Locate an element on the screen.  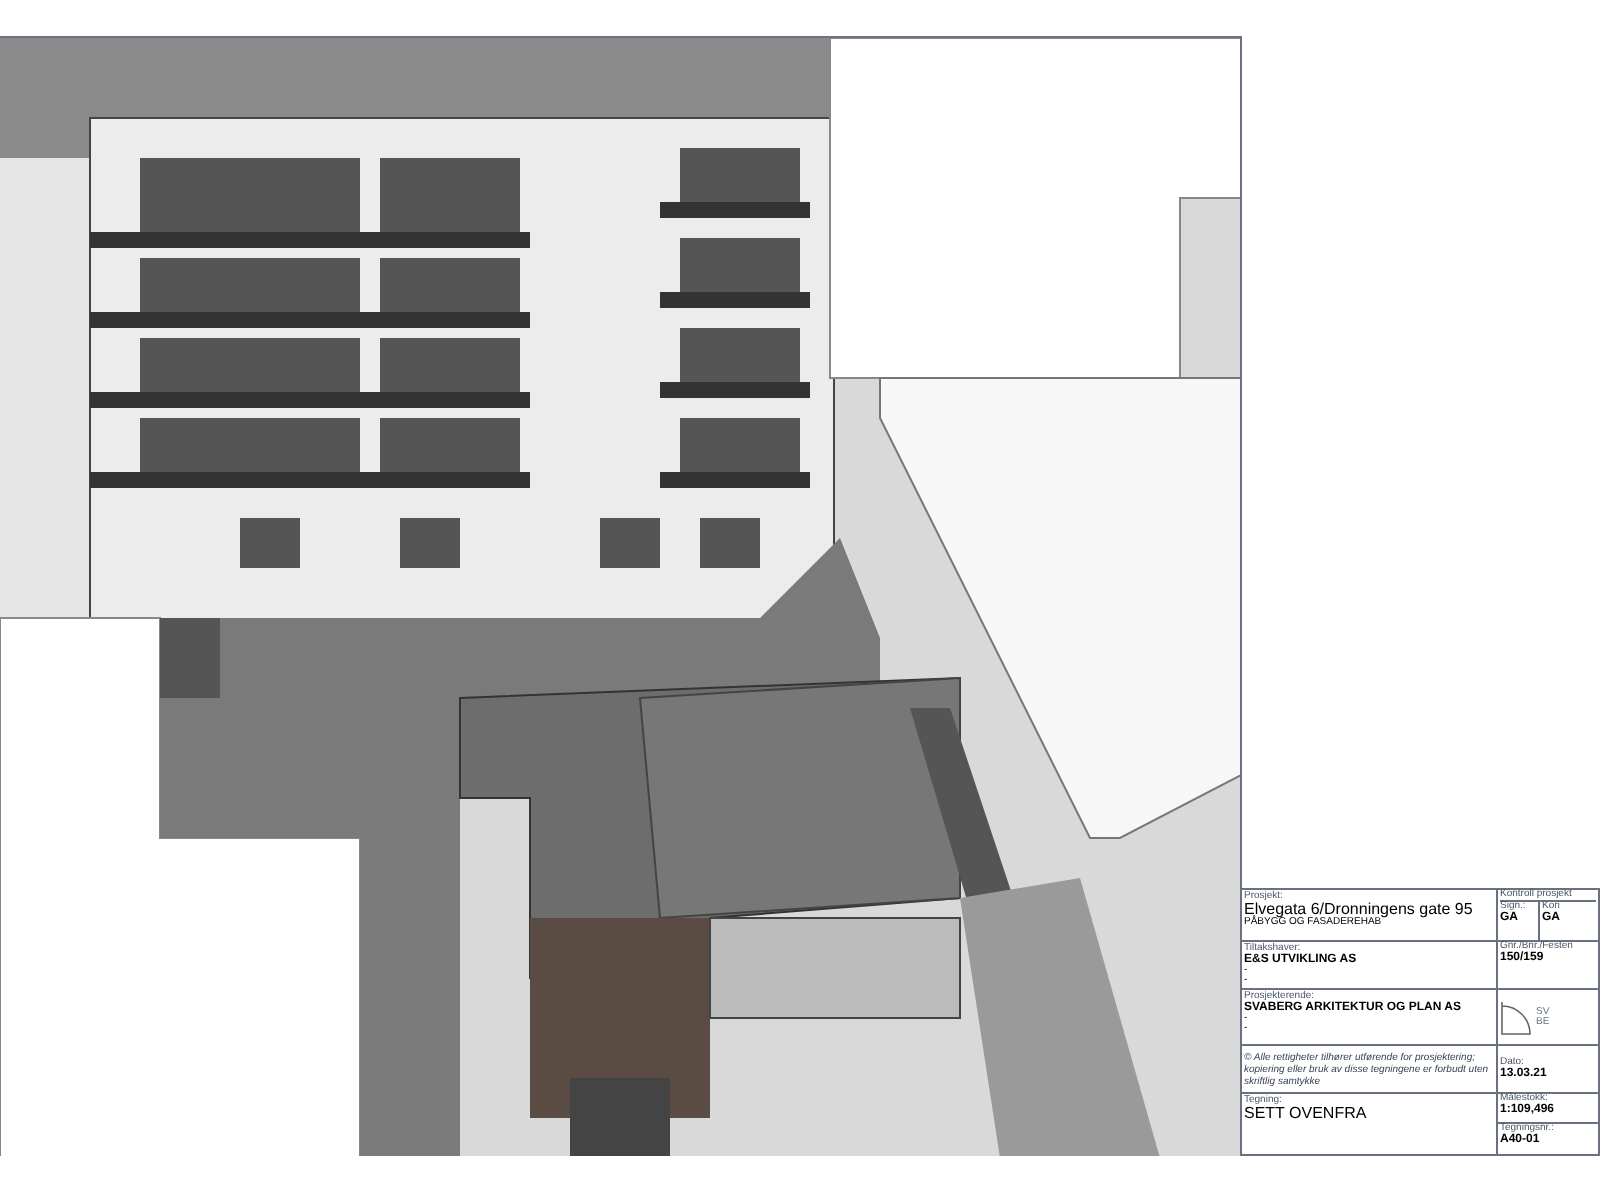
logo-icon is located at coordinates (1516, 1017).